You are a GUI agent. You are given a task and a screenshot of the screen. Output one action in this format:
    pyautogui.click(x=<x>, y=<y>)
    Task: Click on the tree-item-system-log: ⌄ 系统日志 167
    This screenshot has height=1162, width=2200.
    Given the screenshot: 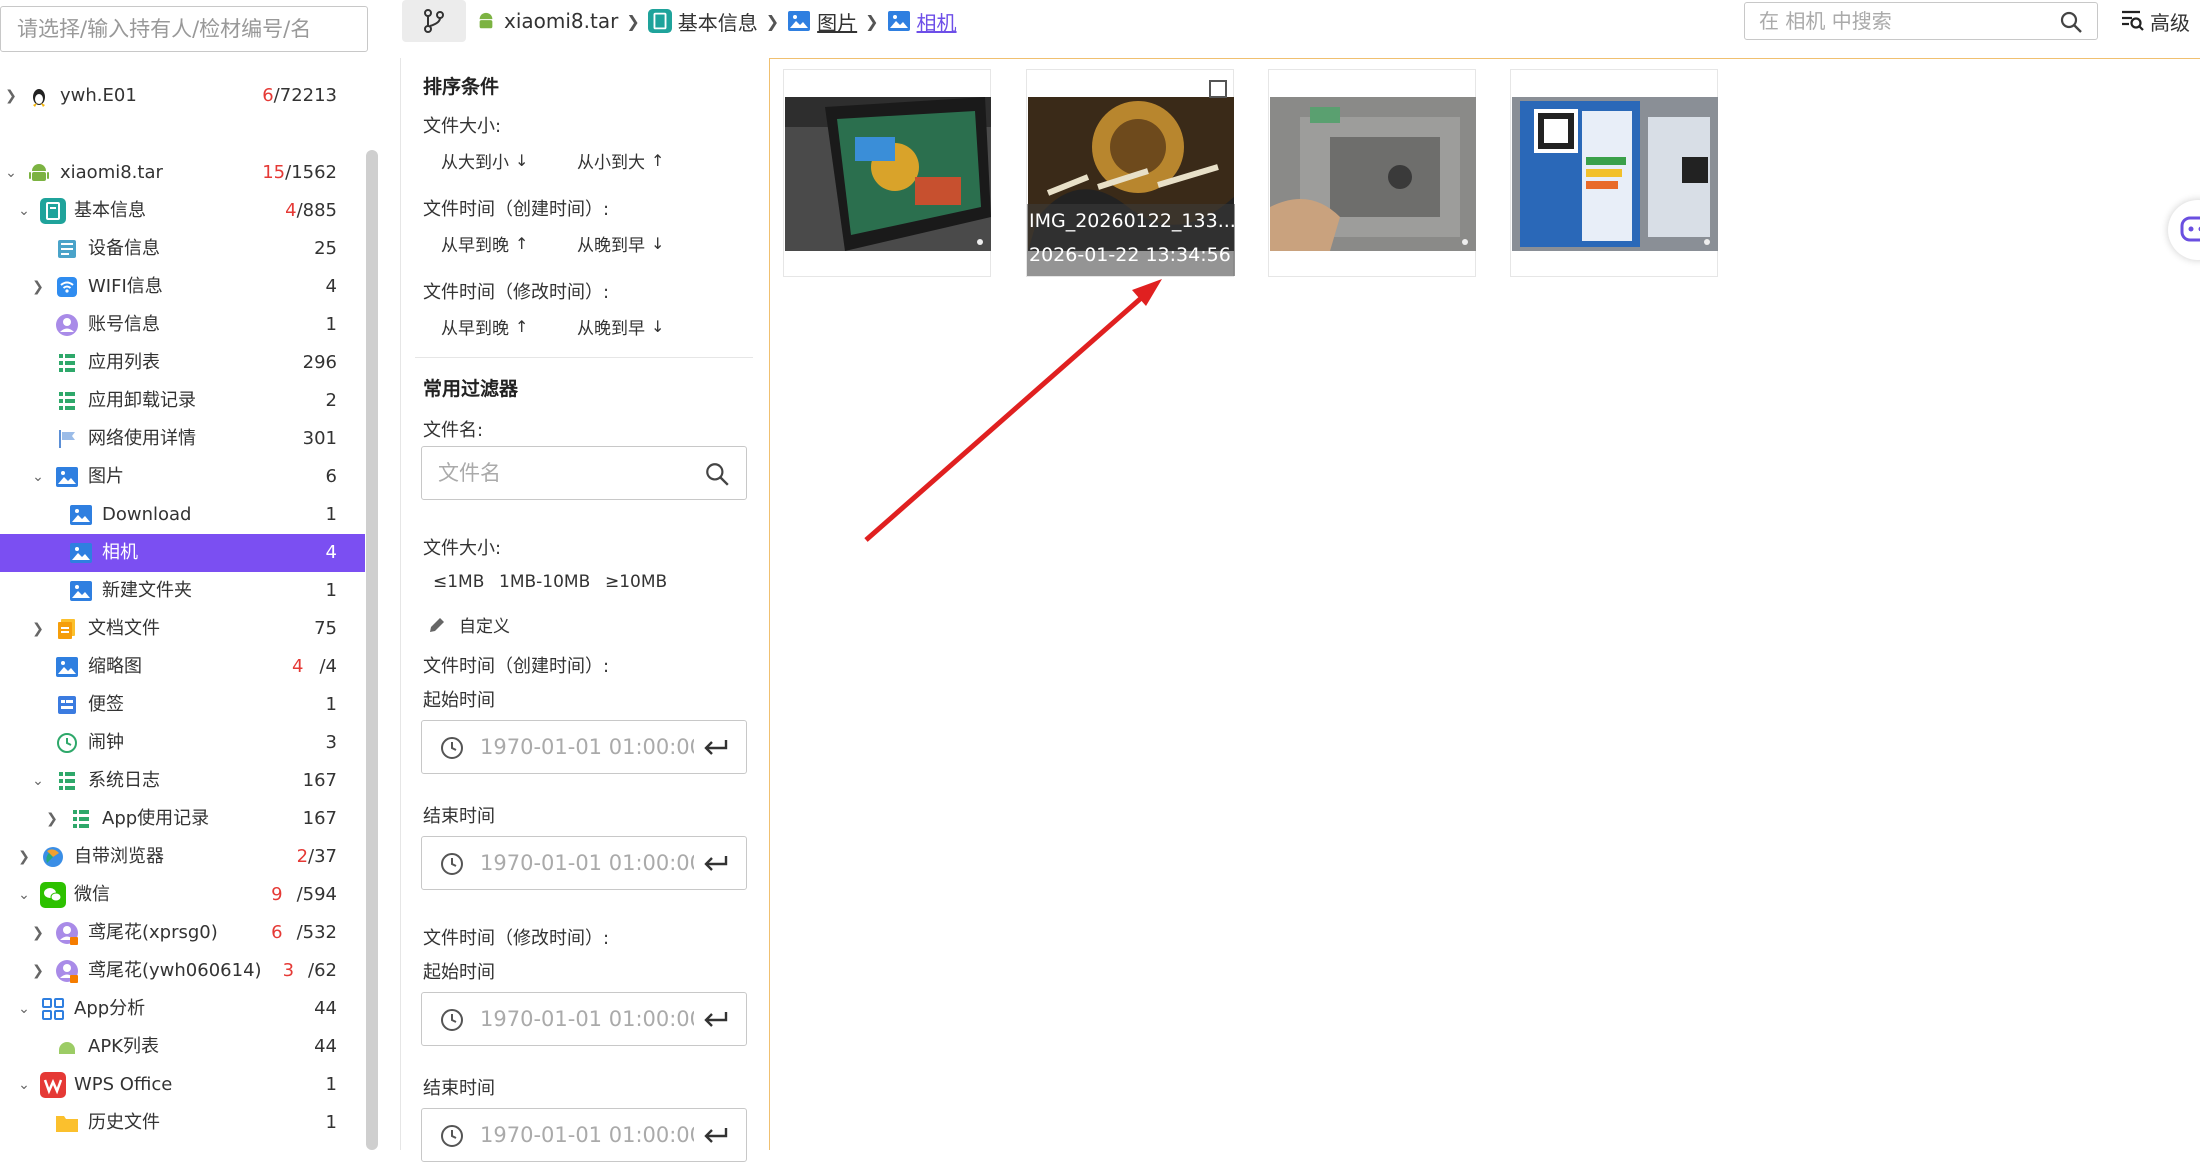 What is the action you would take?
    pyautogui.click(x=182, y=781)
    